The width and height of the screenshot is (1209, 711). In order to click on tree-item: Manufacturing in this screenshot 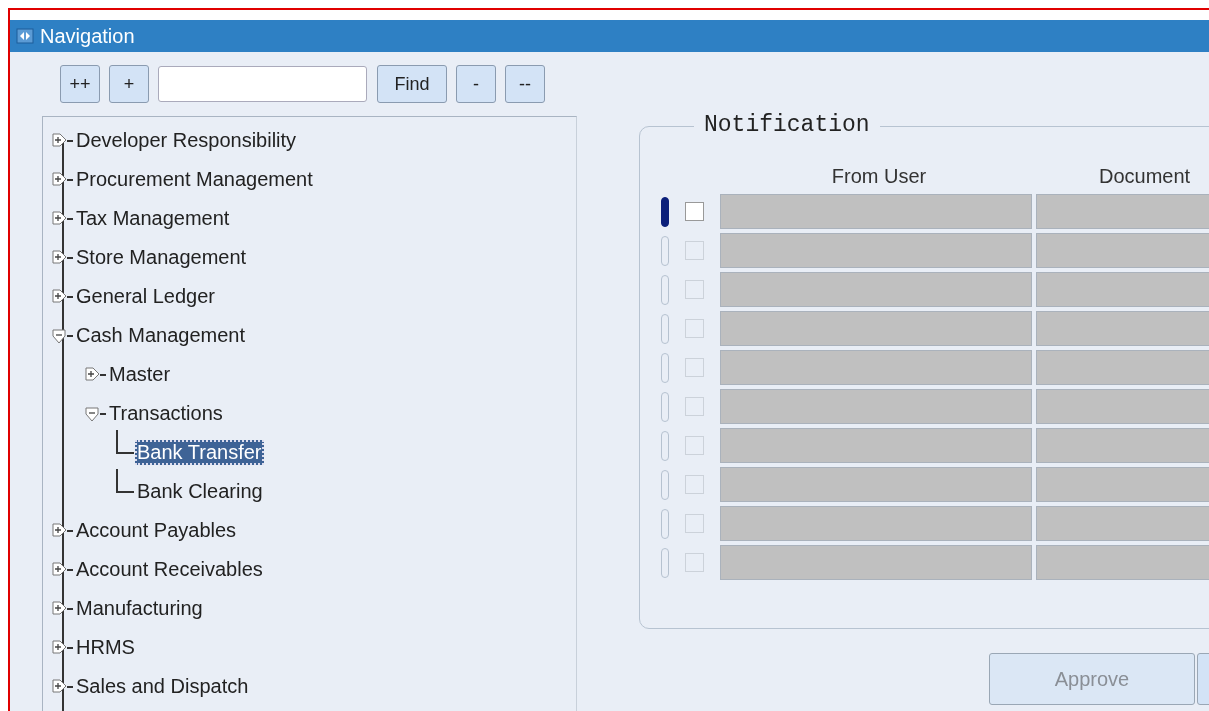, I will do `click(139, 608)`.